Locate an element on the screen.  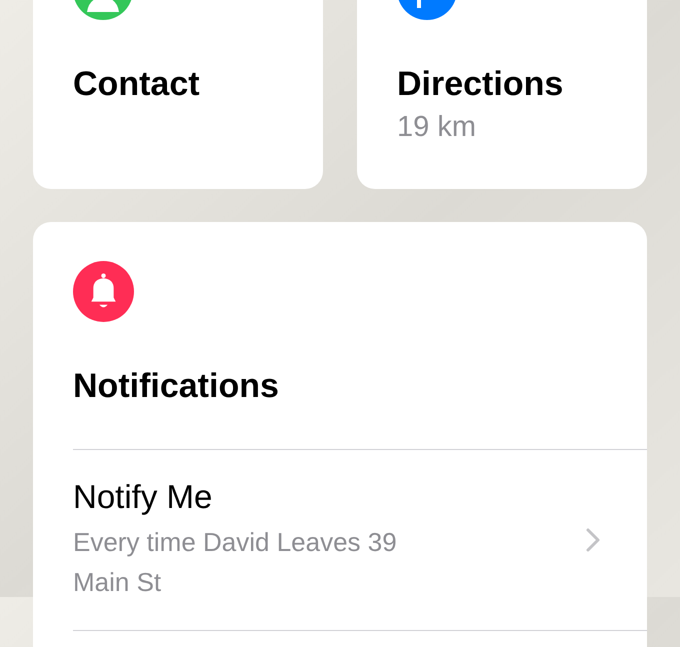
section-title: Notifications is located at coordinates (176, 386).